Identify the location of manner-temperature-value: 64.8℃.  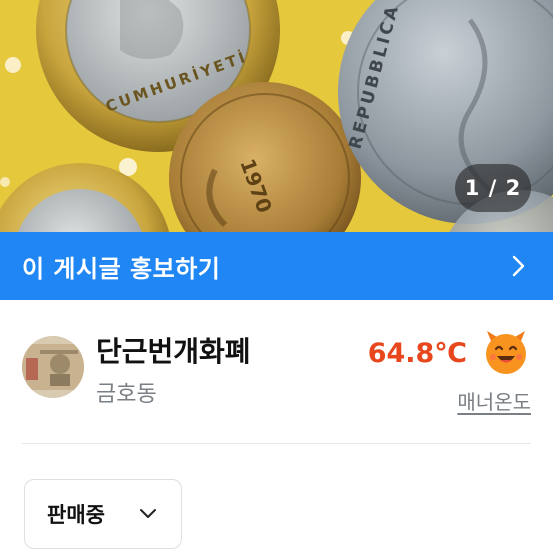
(417, 353).